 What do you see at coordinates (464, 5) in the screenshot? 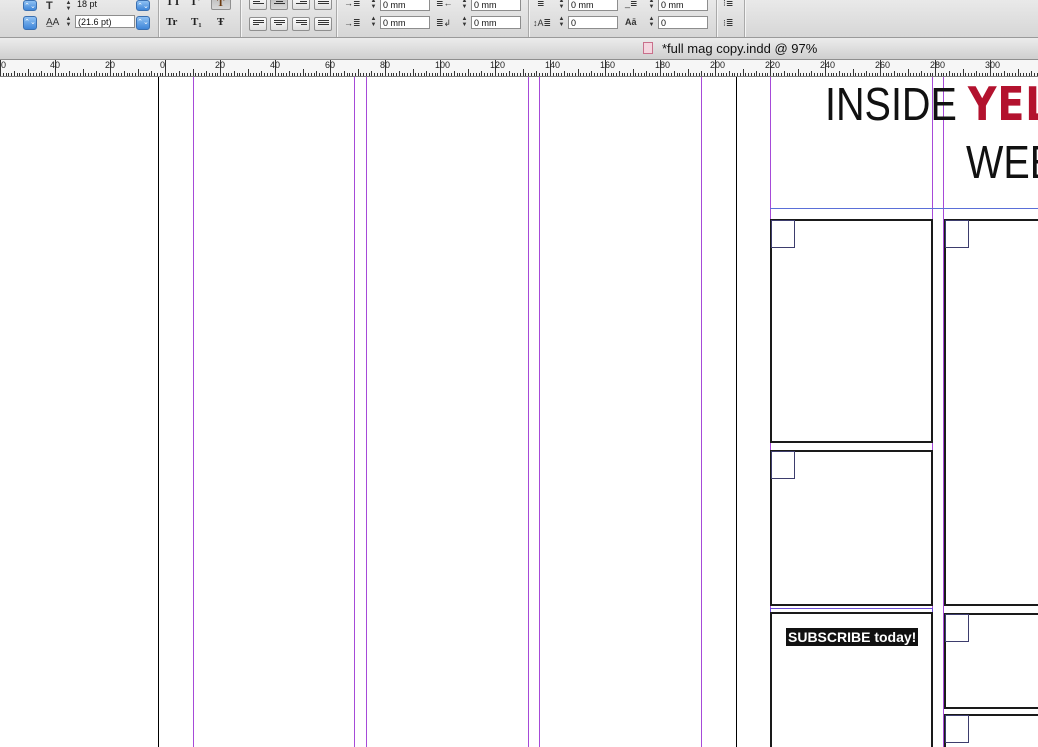
I see `right-indent-stepper: ▲ ▼` at bounding box center [464, 5].